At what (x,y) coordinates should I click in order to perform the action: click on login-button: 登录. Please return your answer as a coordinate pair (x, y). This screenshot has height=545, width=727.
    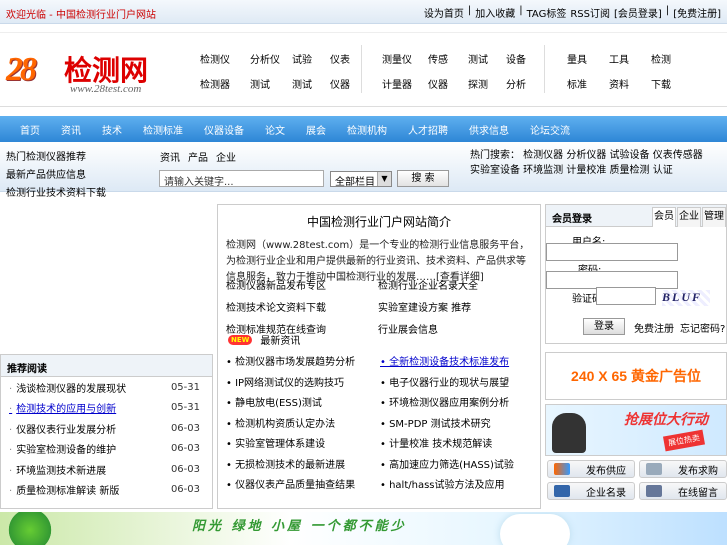
    Looking at the image, I should click on (604, 326).